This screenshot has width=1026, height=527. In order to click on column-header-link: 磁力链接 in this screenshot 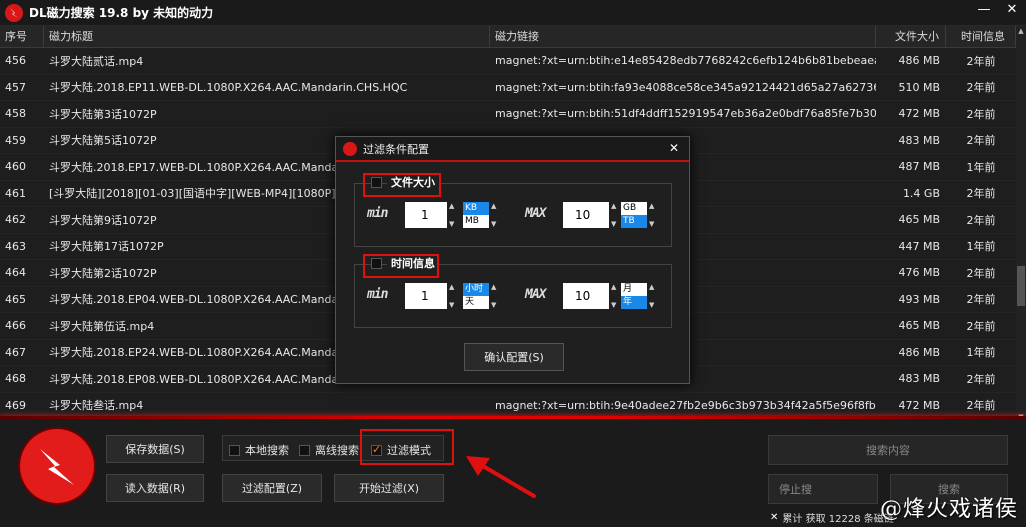, I will do `click(683, 36)`.